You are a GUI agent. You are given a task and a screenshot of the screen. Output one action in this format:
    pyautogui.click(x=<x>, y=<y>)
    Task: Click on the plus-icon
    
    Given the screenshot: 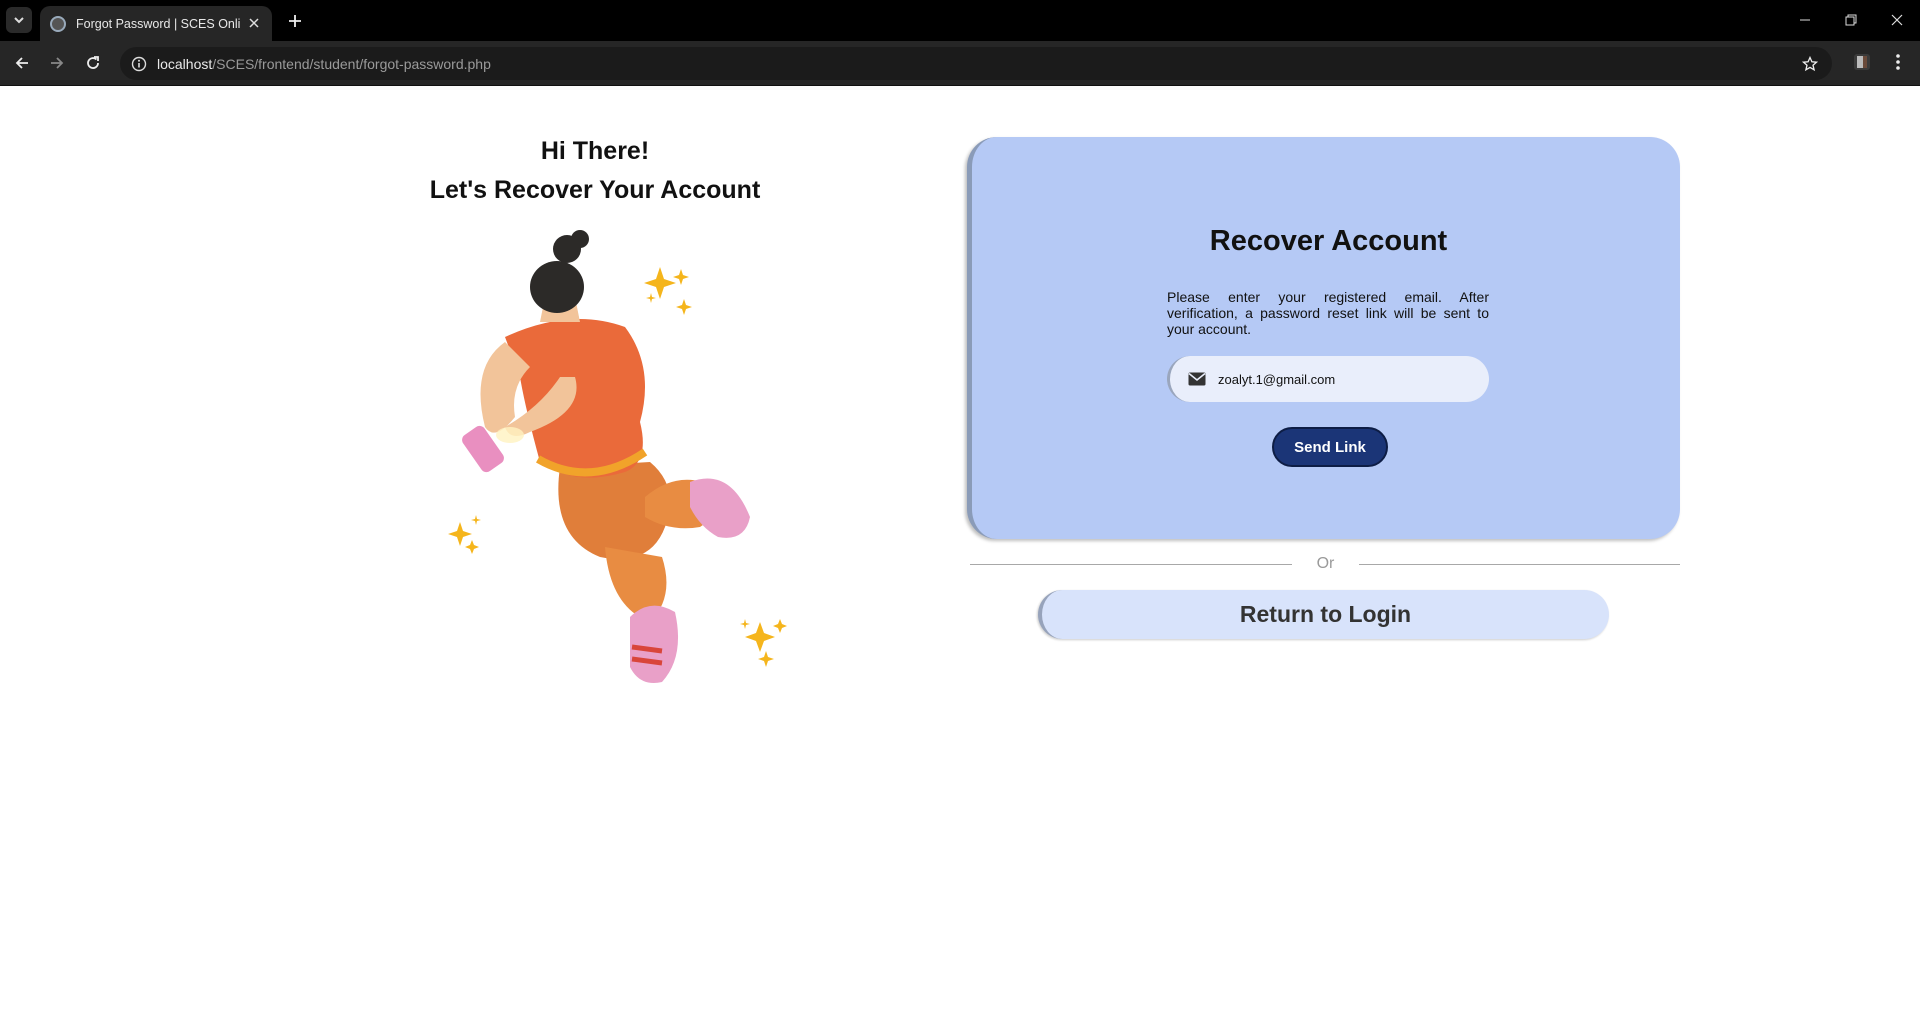 What is the action you would take?
    pyautogui.click(x=295, y=21)
    